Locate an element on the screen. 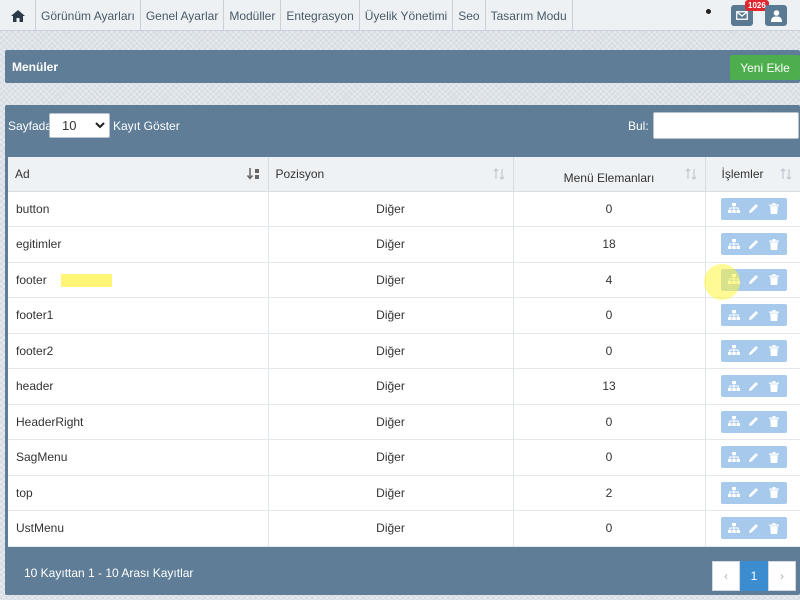  cell-ad: egitimler is located at coordinates (138, 244).